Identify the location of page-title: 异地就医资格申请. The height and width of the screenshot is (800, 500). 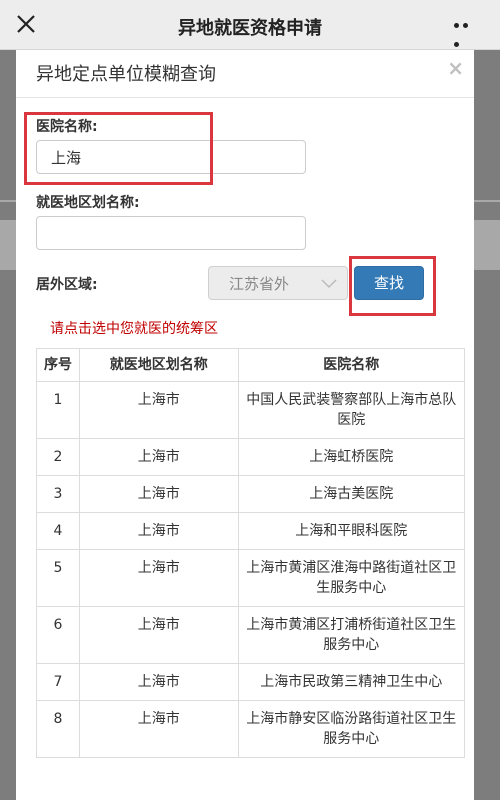
(250, 28).